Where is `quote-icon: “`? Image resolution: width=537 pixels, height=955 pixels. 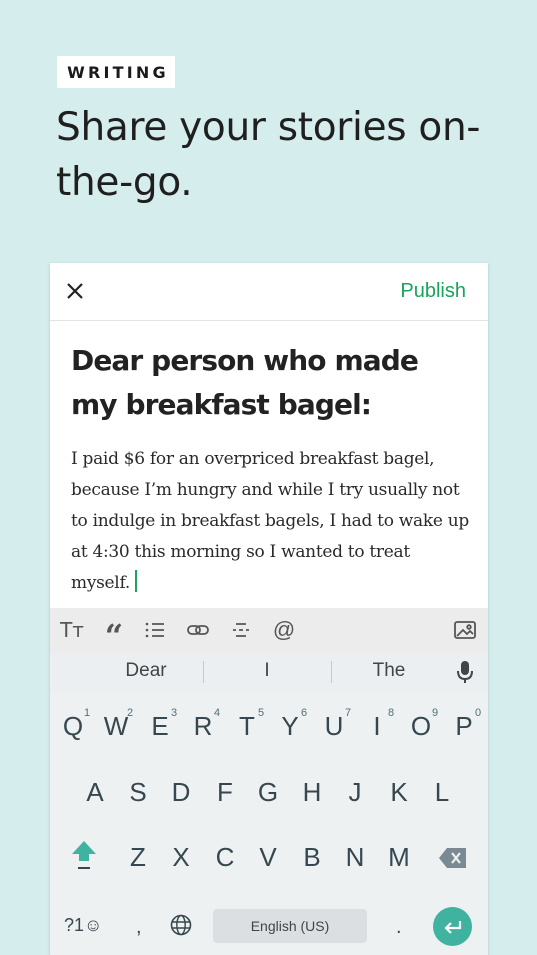 quote-icon: “ is located at coordinates (114, 630).